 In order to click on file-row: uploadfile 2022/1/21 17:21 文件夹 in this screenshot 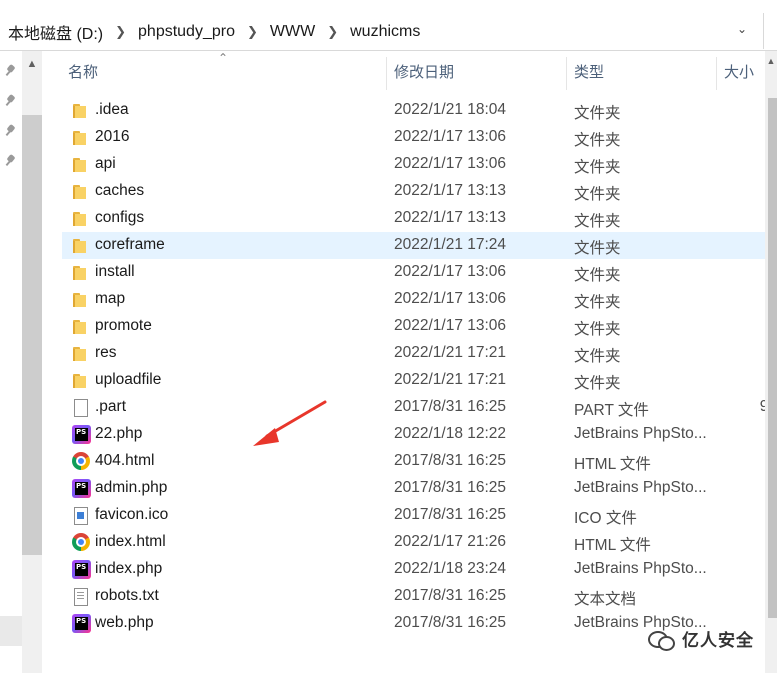, I will do `click(419, 380)`.